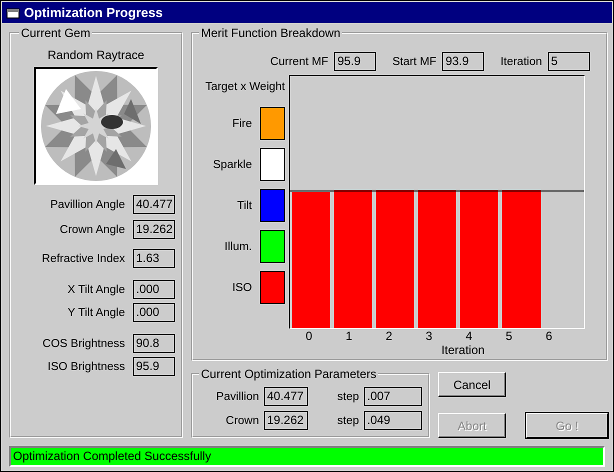  I want to click on stat-label: Iteration, so click(521, 62).